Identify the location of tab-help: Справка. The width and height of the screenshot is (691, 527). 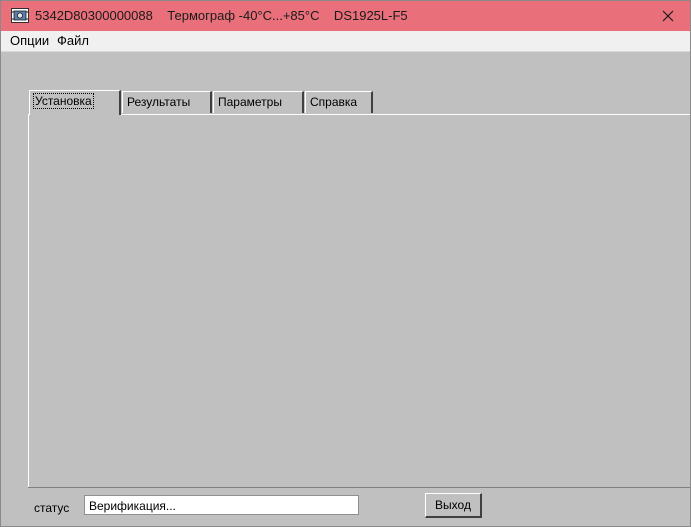
(339, 102).